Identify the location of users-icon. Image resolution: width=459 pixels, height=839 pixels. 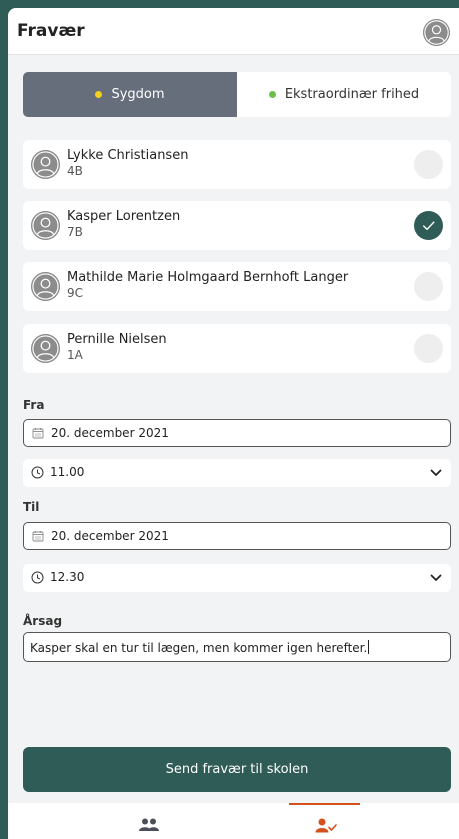
(149, 824).